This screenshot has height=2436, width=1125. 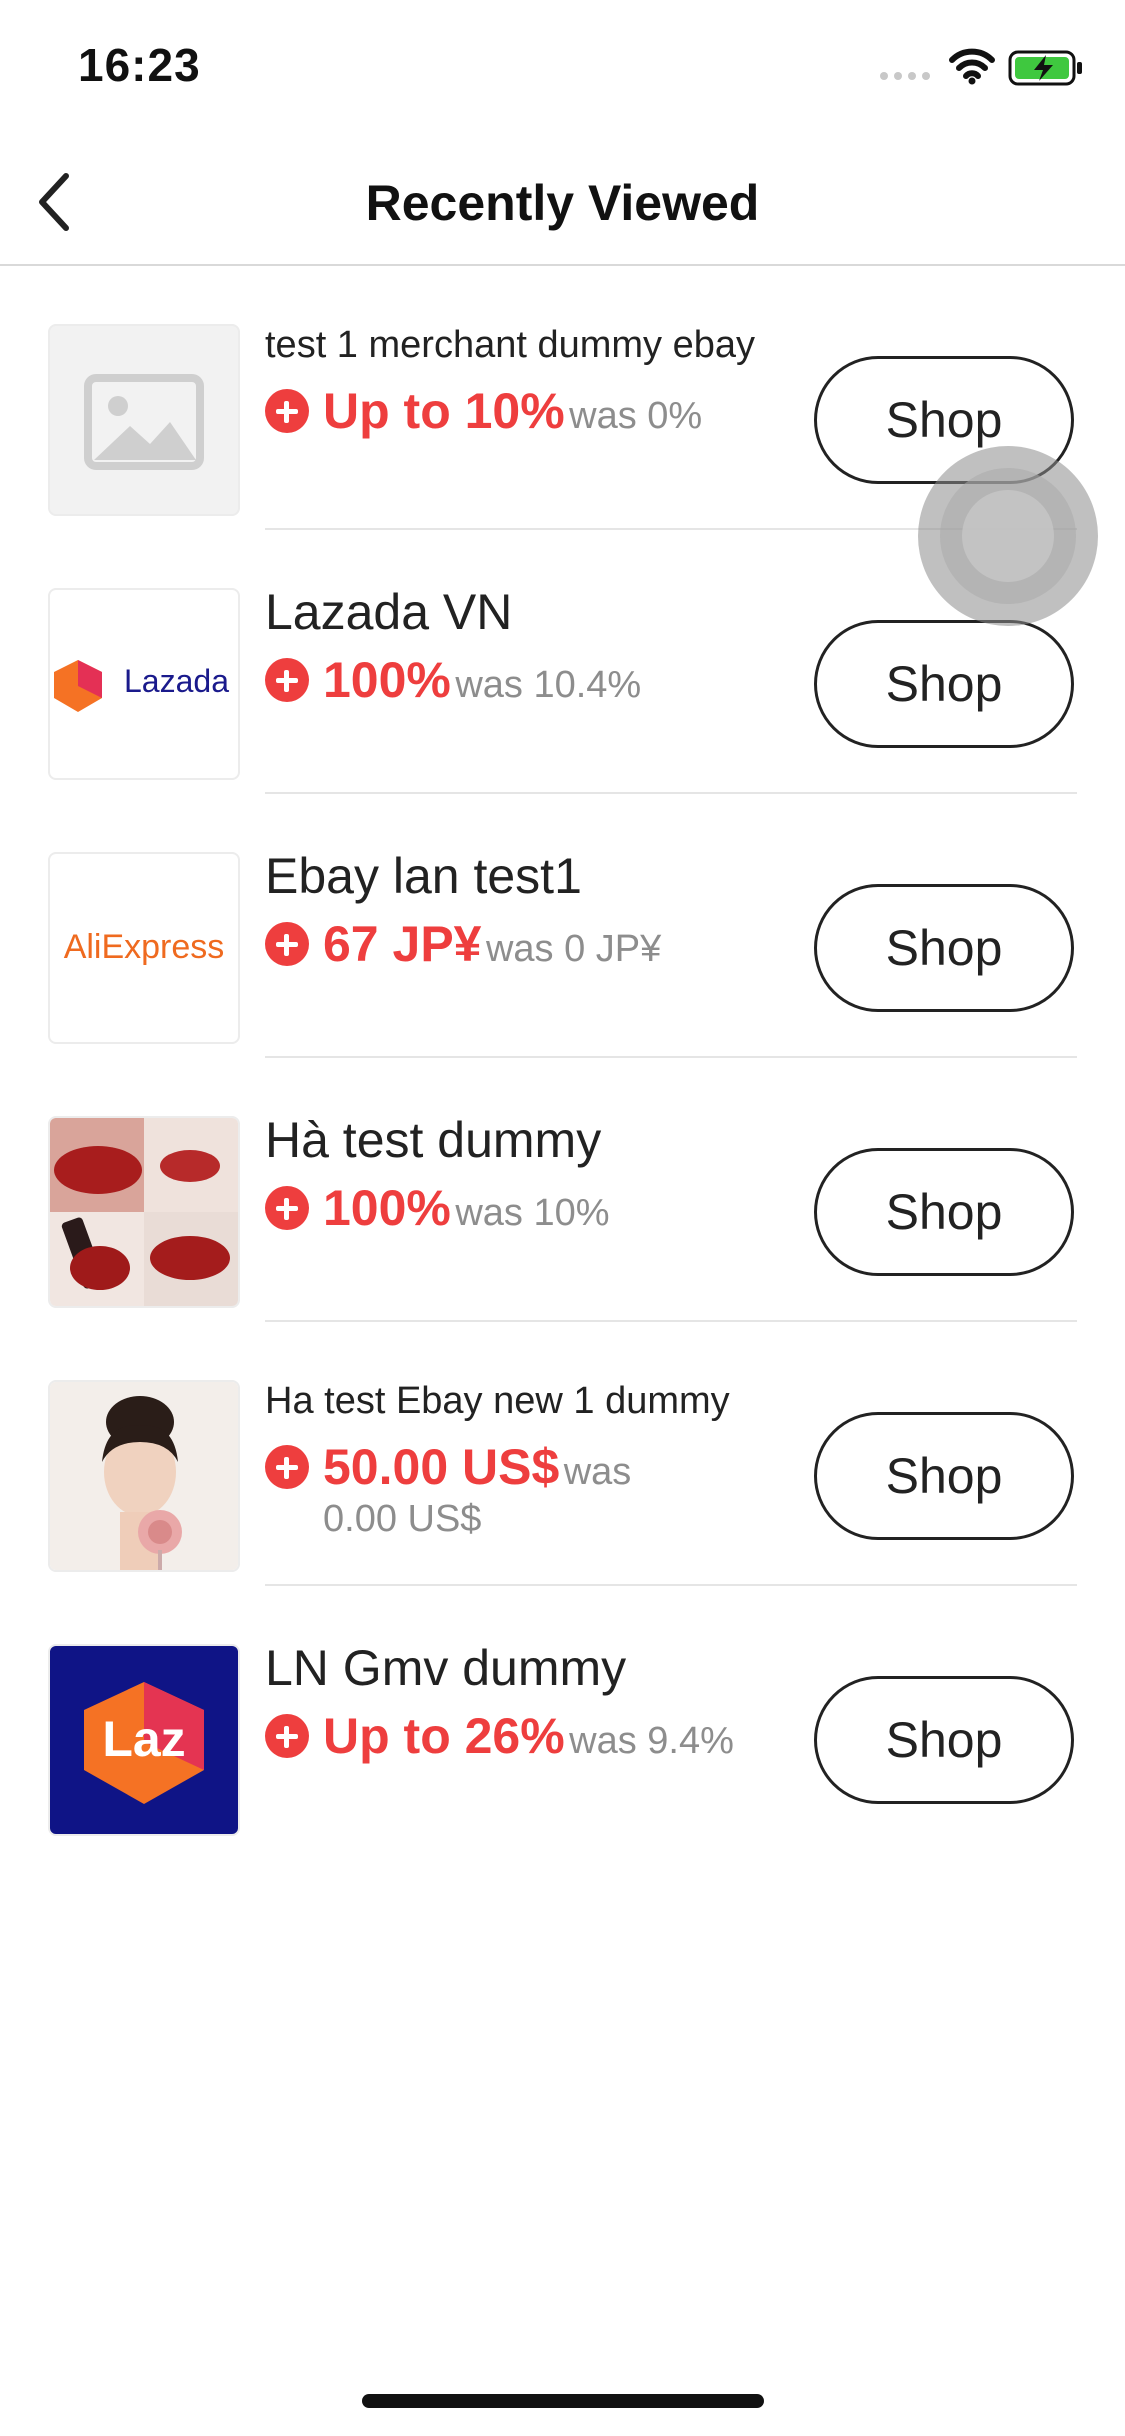 I want to click on merchant-name: Ha test Ebay new 1 dummy, so click(x=497, y=1401).